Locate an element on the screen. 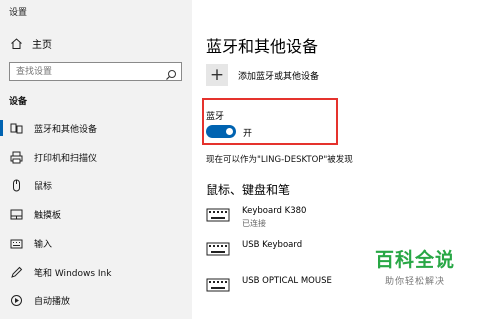  sidebar-item-touchpad: 触摸板 is located at coordinates (96, 214).